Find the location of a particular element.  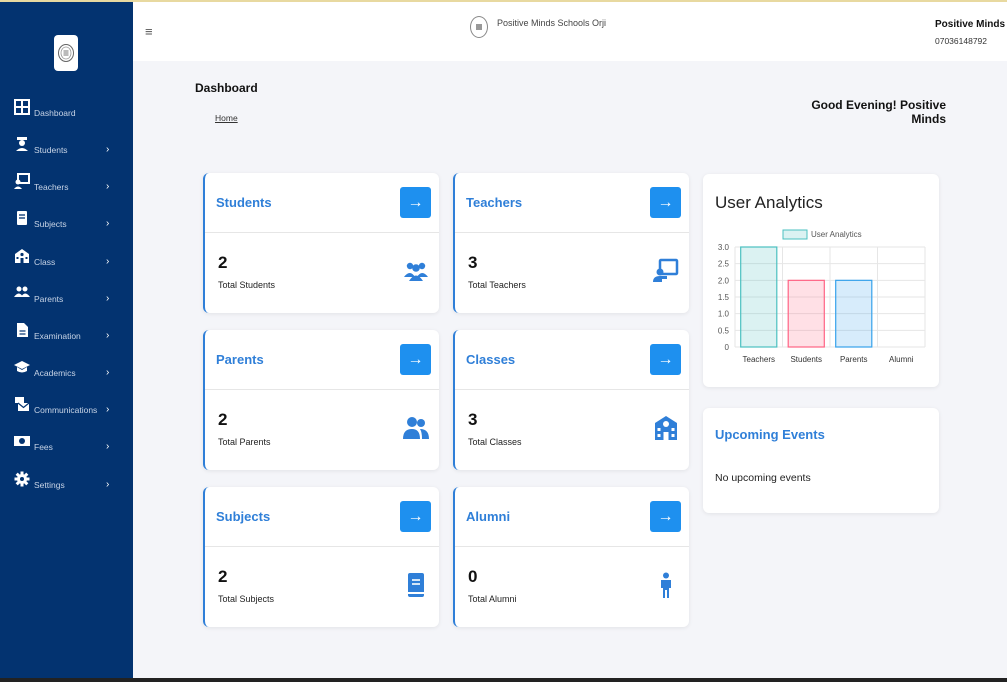

upcoming-events-panel: Upcoming Events No upcoming events is located at coordinates (821, 460).